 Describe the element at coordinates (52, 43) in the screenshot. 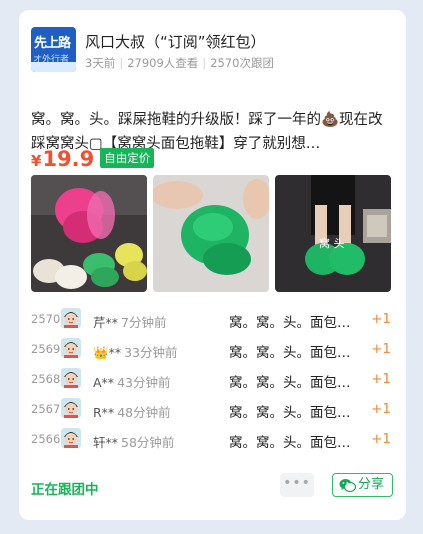

I see `avatar-text-top: 先上路` at that location.